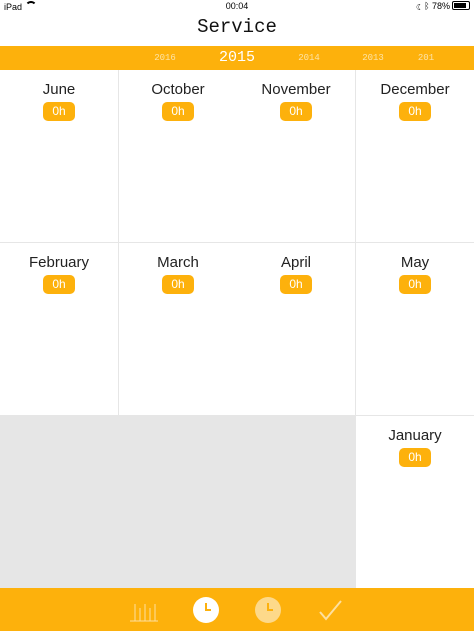  I want to click on tab-clock, so click(268, 610).